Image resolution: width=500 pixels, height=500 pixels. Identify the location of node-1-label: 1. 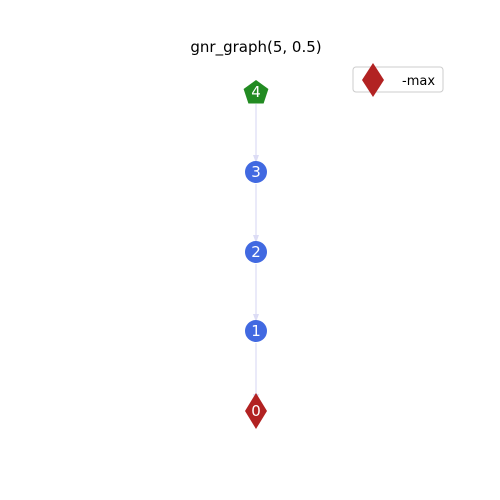
(256, 331).